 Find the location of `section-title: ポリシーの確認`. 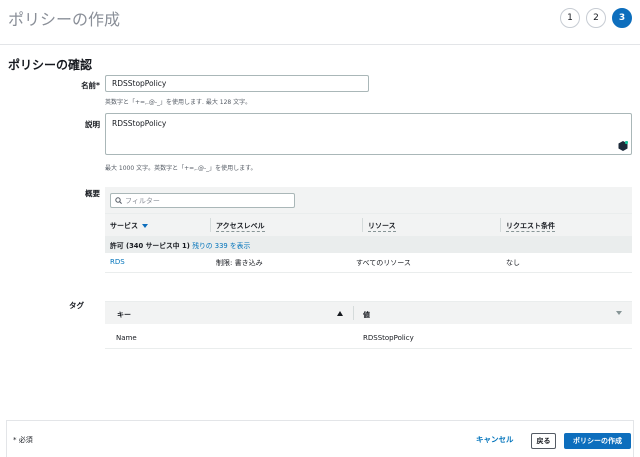

section-title: ポリシーの確認 is located at coordinates (50, 65).